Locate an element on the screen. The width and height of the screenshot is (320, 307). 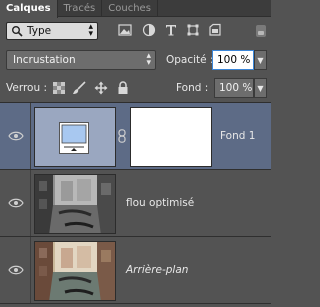
lock-label: Verrou : is located at coordinates (27, 88).